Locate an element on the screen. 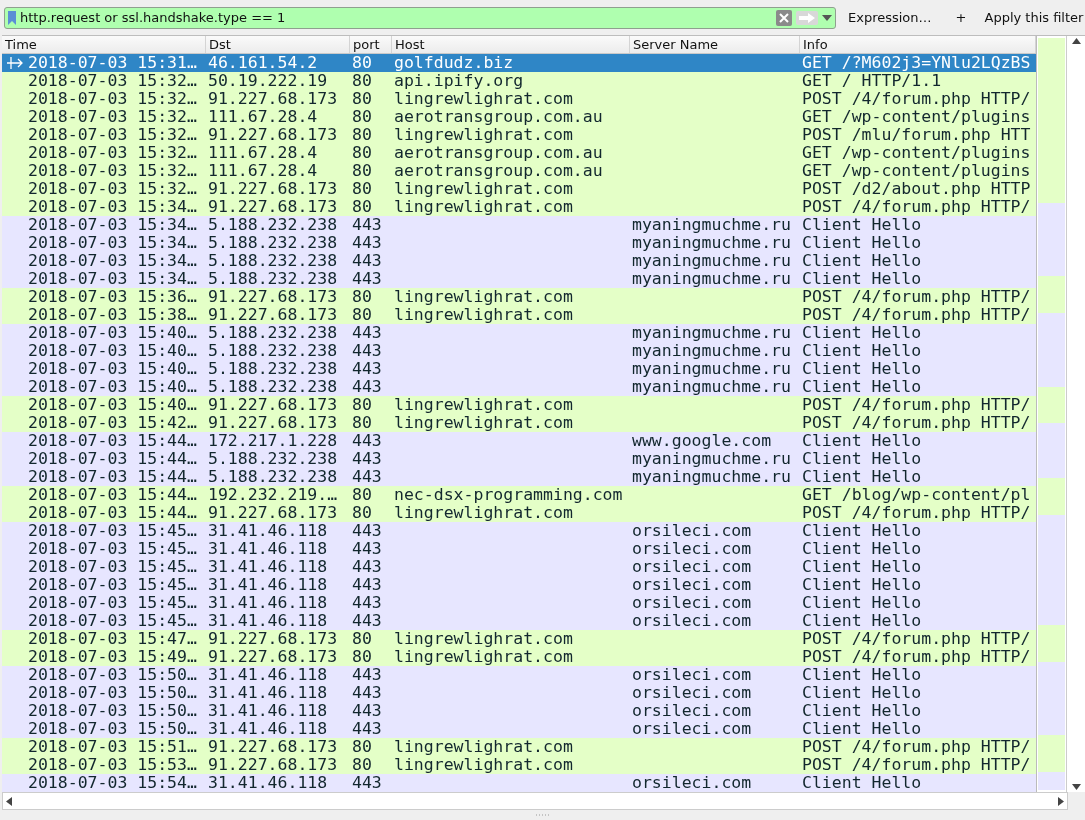 The height and width of the screenshot is (820, 1085). clear-icon is located at coordinates (784, 17).